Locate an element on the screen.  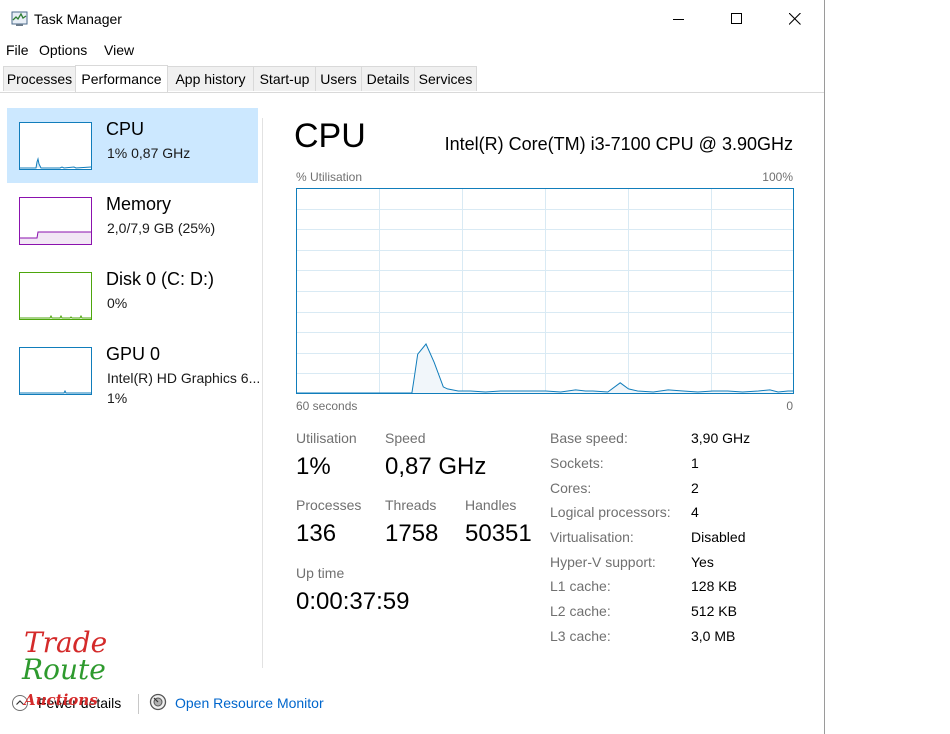
menu-view: View is located at coordinates (119, 50).